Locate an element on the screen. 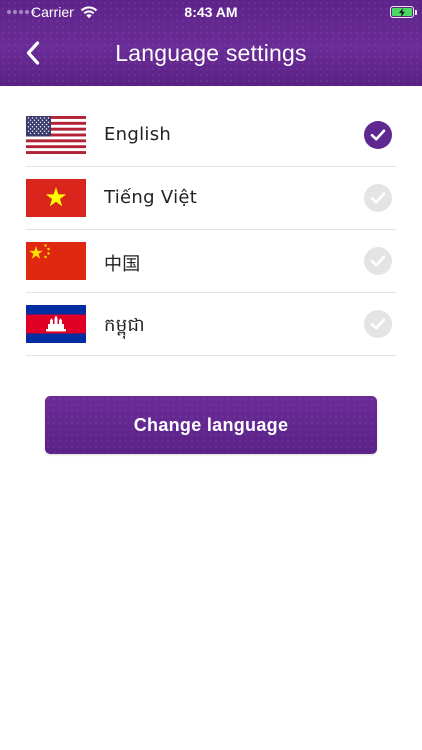 The height and width of the screenshot is (750, 422). back-button is located at coordinates (33, 53).